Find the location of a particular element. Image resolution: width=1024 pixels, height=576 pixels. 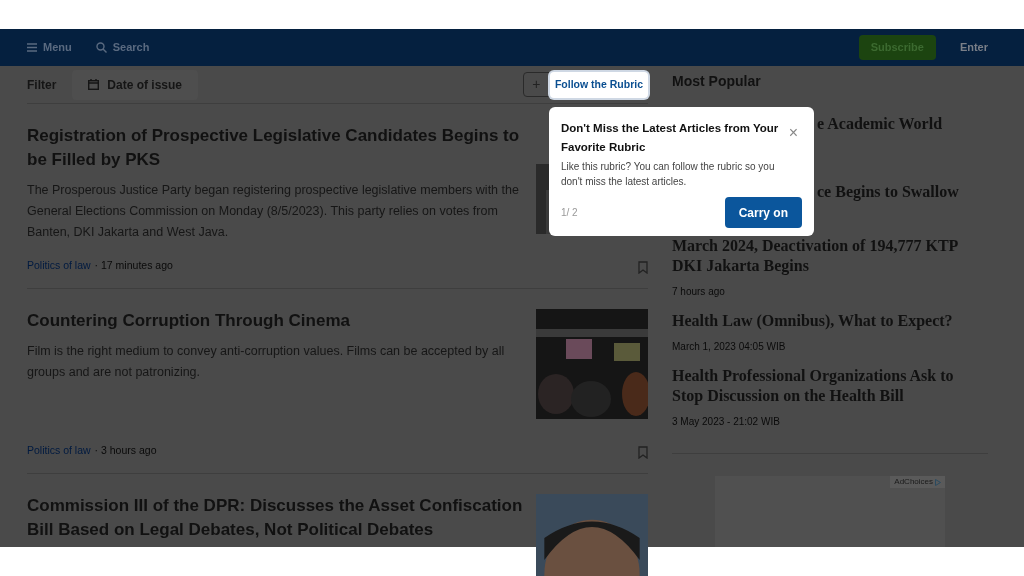

popular-article-title: Health Law (Omnibus), What to Expect? is located at coordinates (830, 321).